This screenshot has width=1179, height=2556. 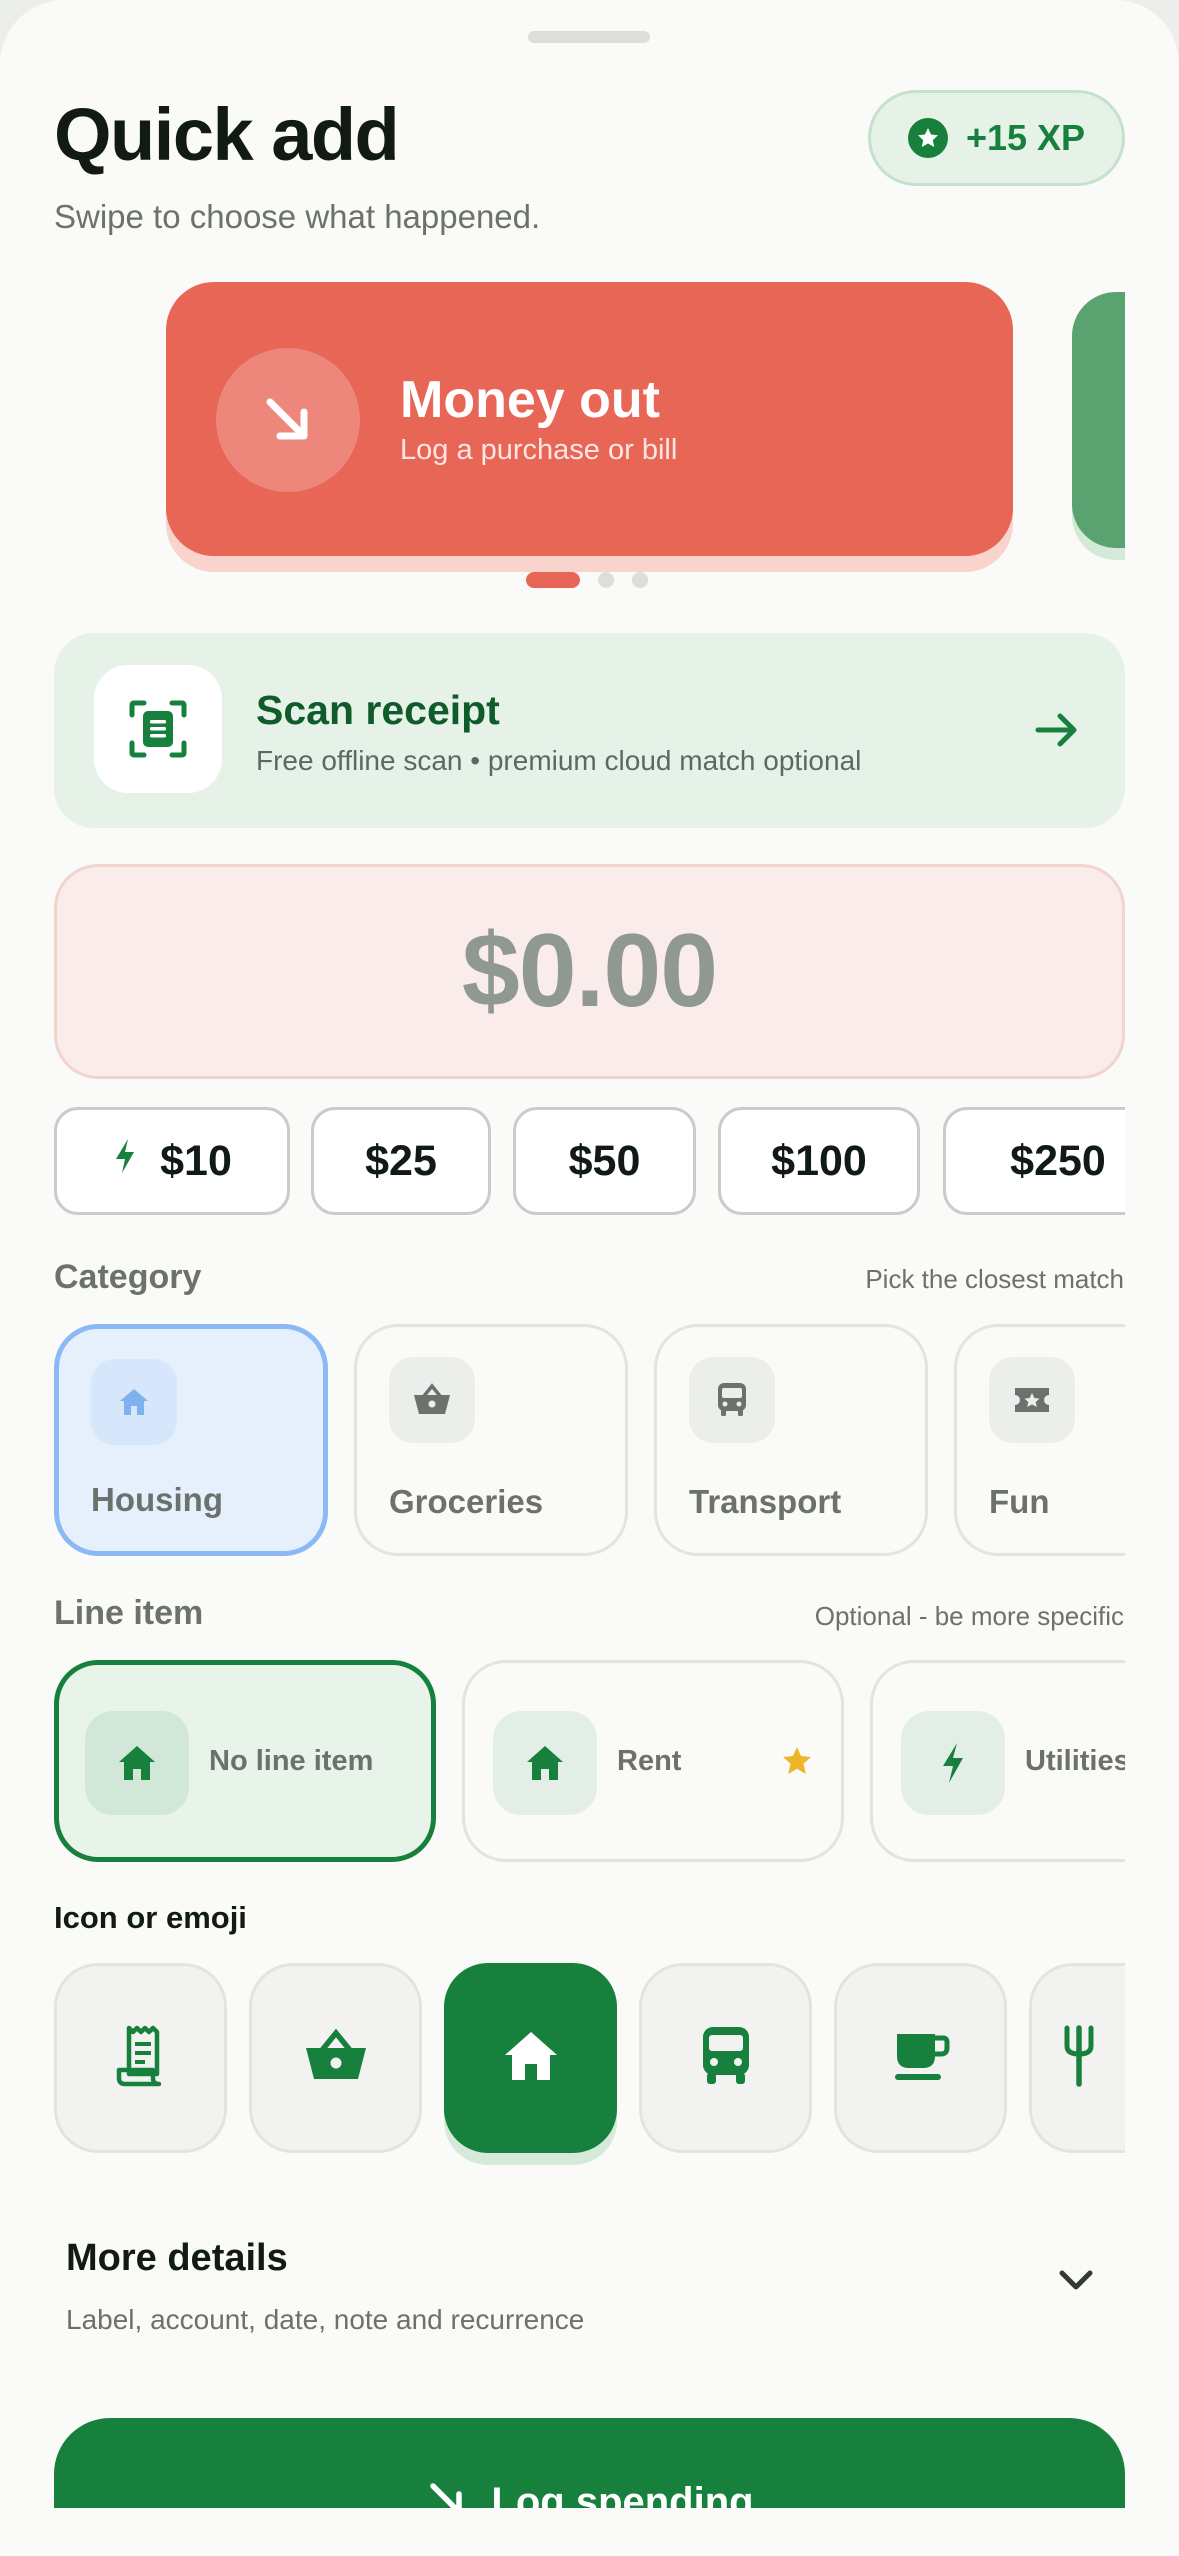 What do you see at coordinates (1076, 2282) in the screenshot?
I see `chevron-down-icon` at bounding box center [1076, 2282].